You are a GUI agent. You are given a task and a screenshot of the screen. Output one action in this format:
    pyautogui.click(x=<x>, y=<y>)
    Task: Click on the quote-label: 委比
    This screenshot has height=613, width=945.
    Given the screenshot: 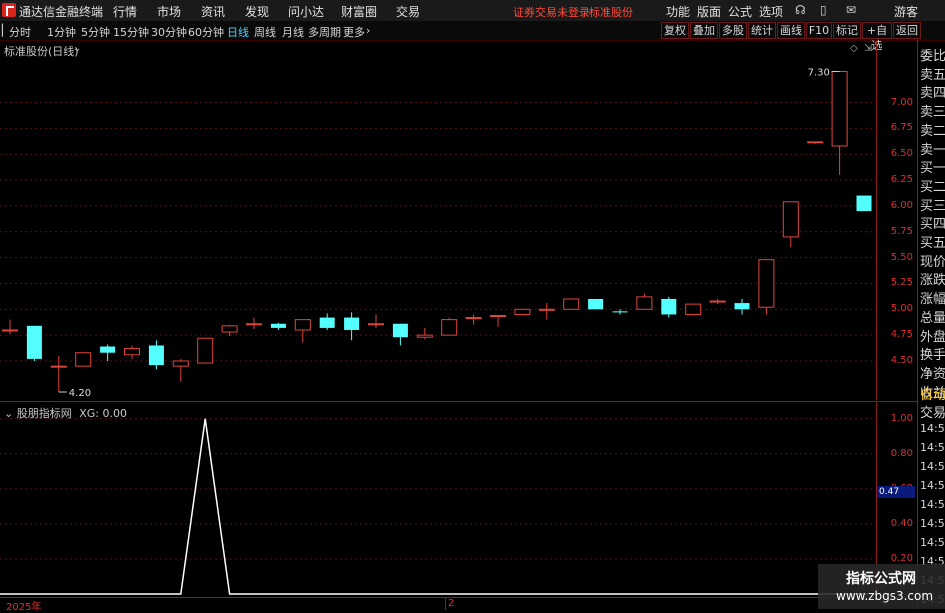 What is the action you would take?
    pyautogui.click(x=932, y=56)
    